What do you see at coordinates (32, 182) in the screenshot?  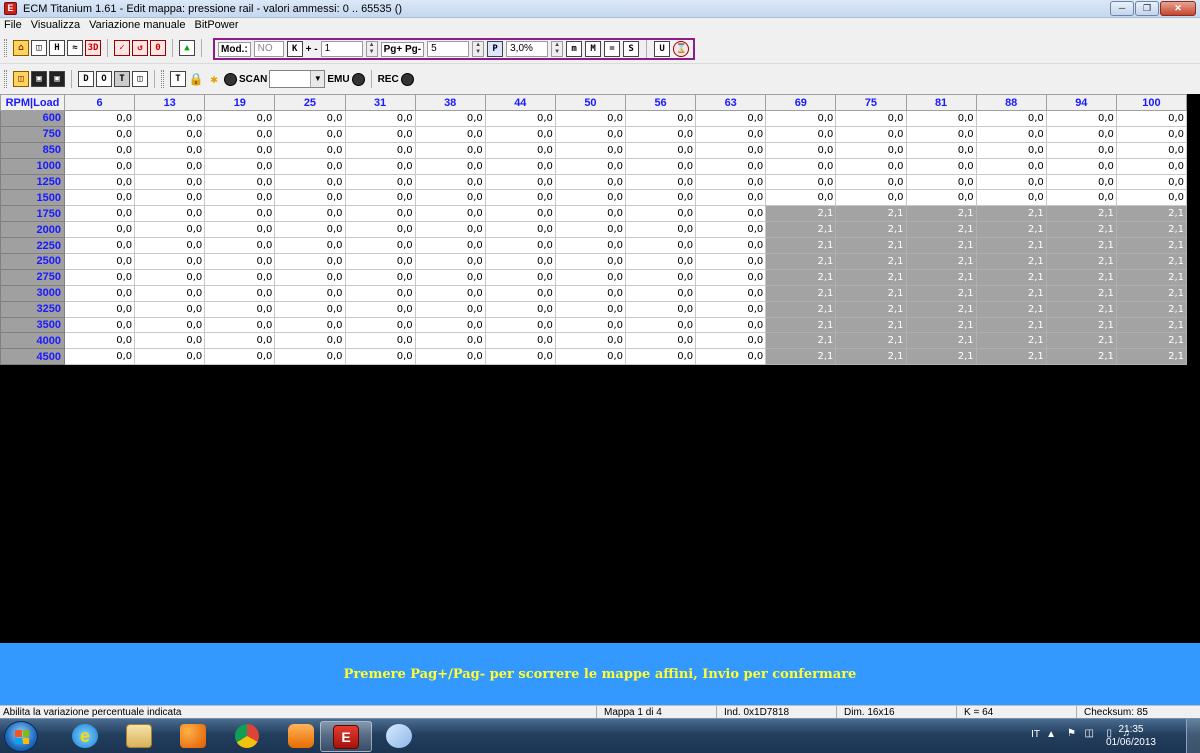 I see `row-header: 1250` at bounding box center [32, 182].